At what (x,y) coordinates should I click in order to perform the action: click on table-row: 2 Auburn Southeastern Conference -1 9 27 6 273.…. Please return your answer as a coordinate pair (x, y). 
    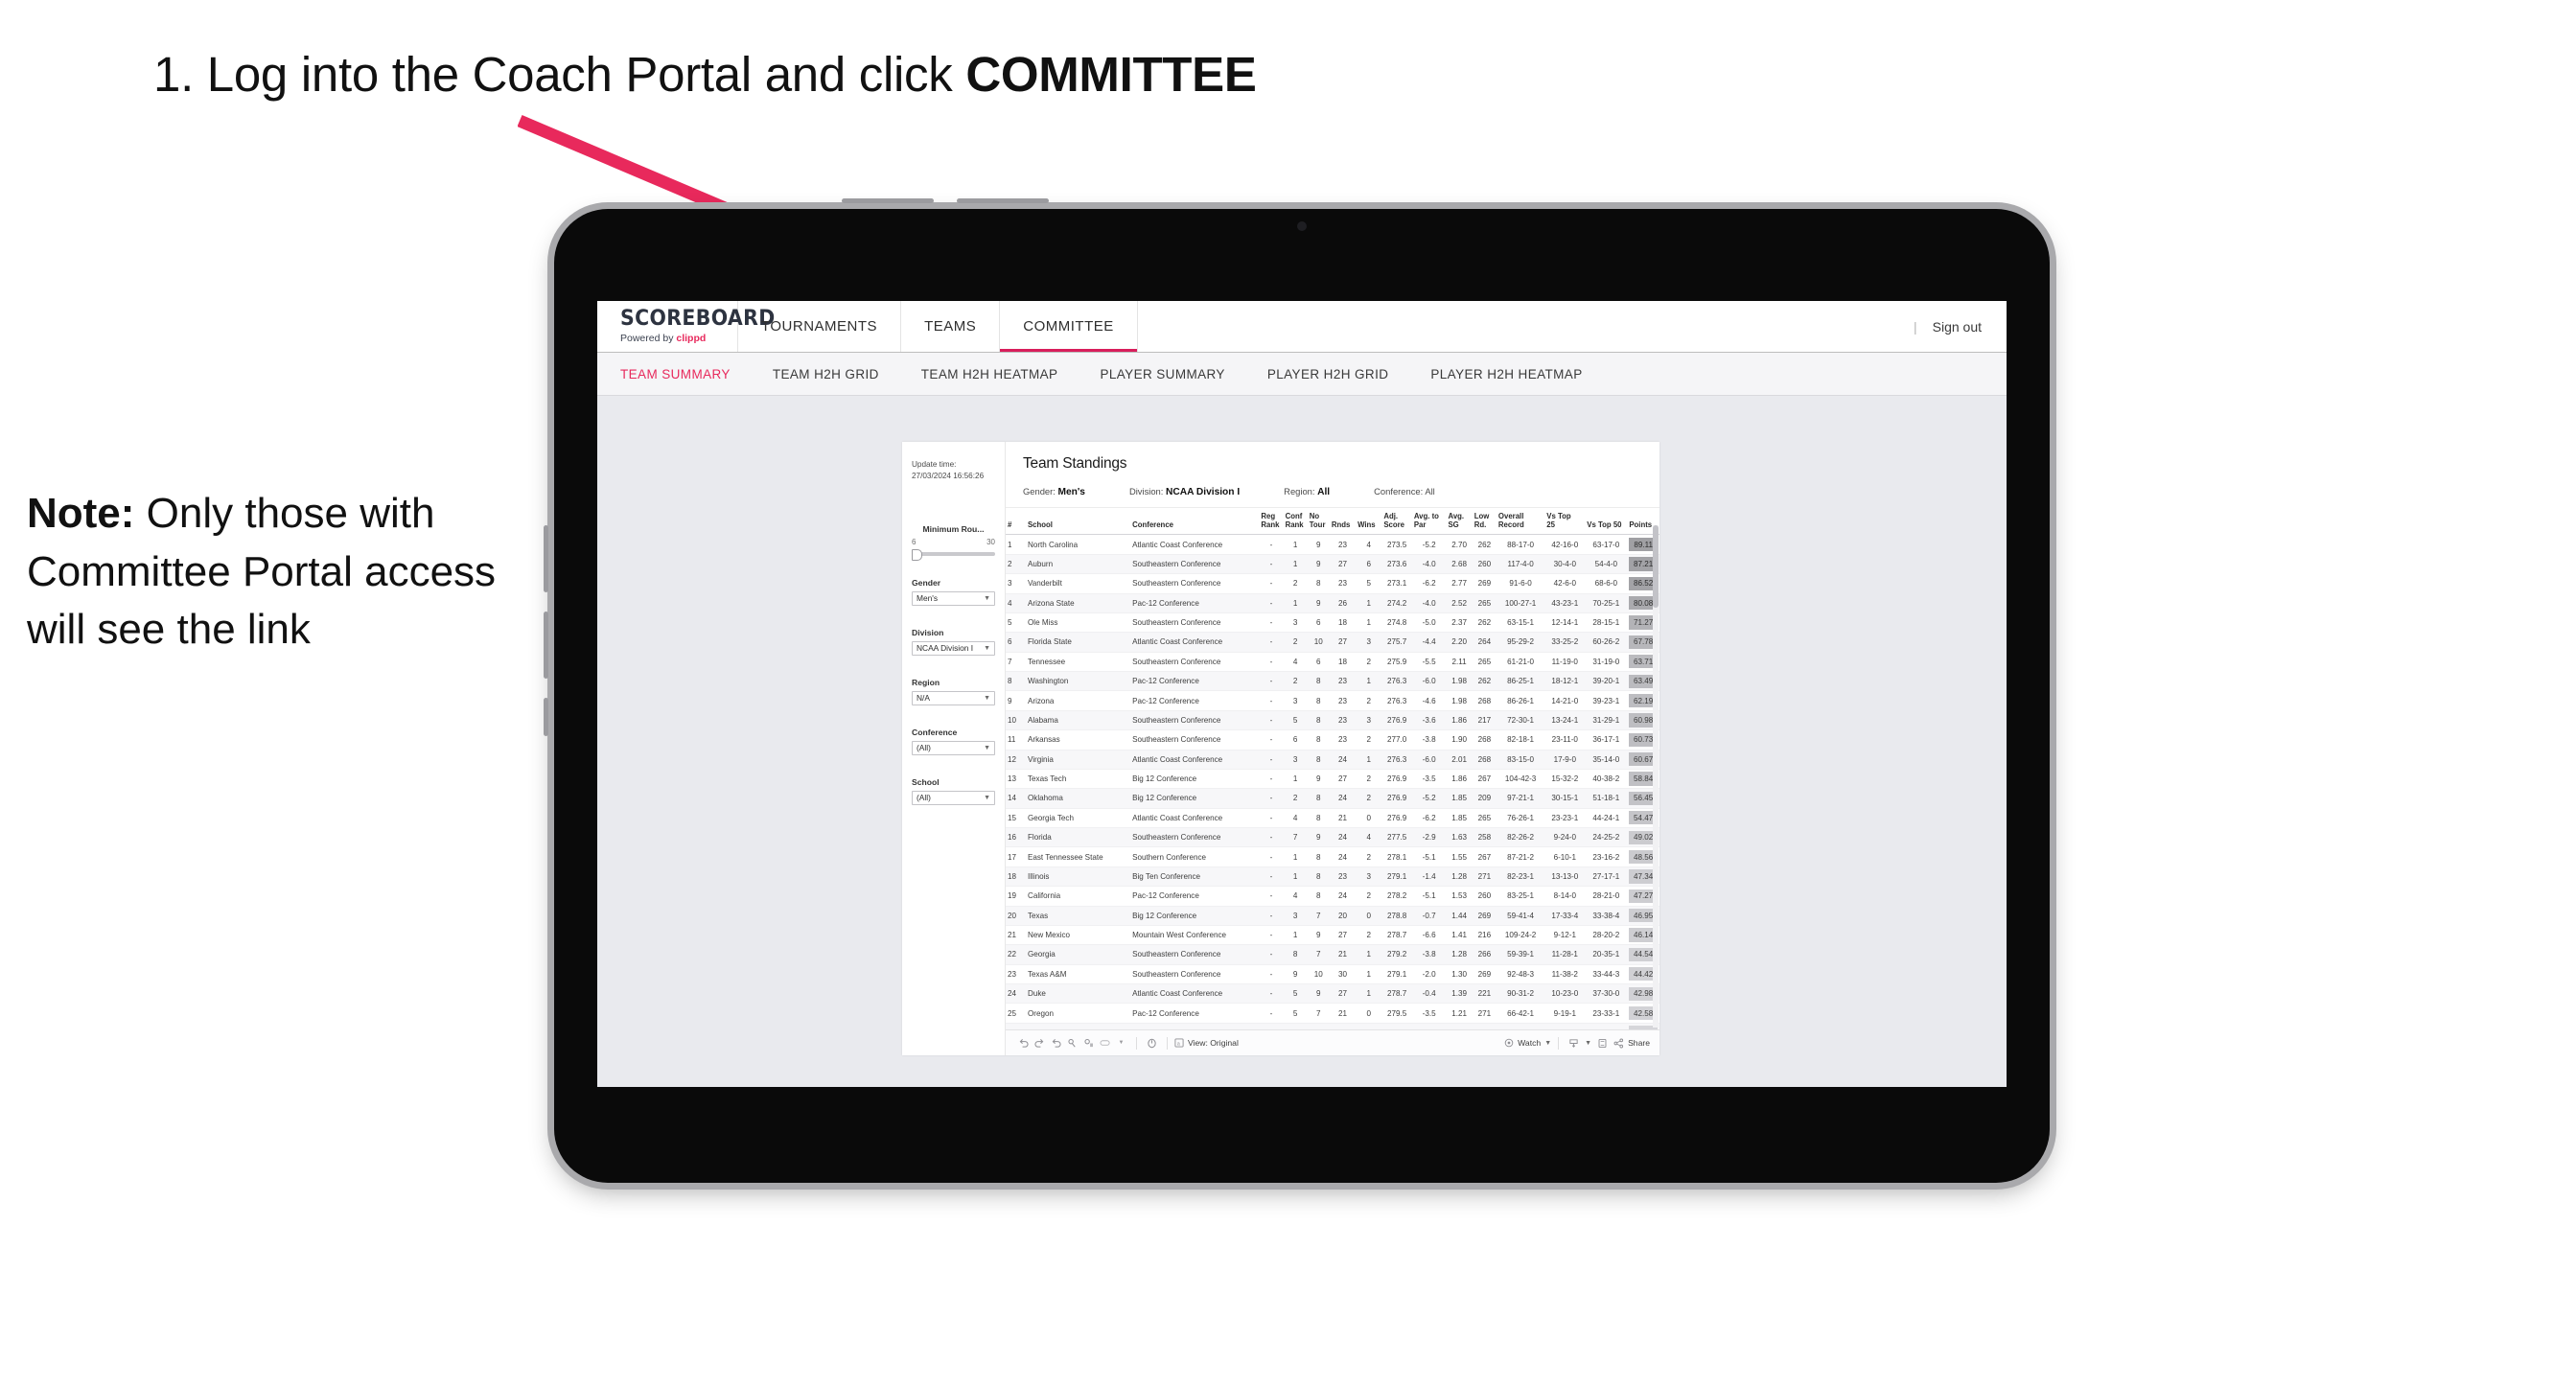
    Looking at the image, I should click on (1332, 564).